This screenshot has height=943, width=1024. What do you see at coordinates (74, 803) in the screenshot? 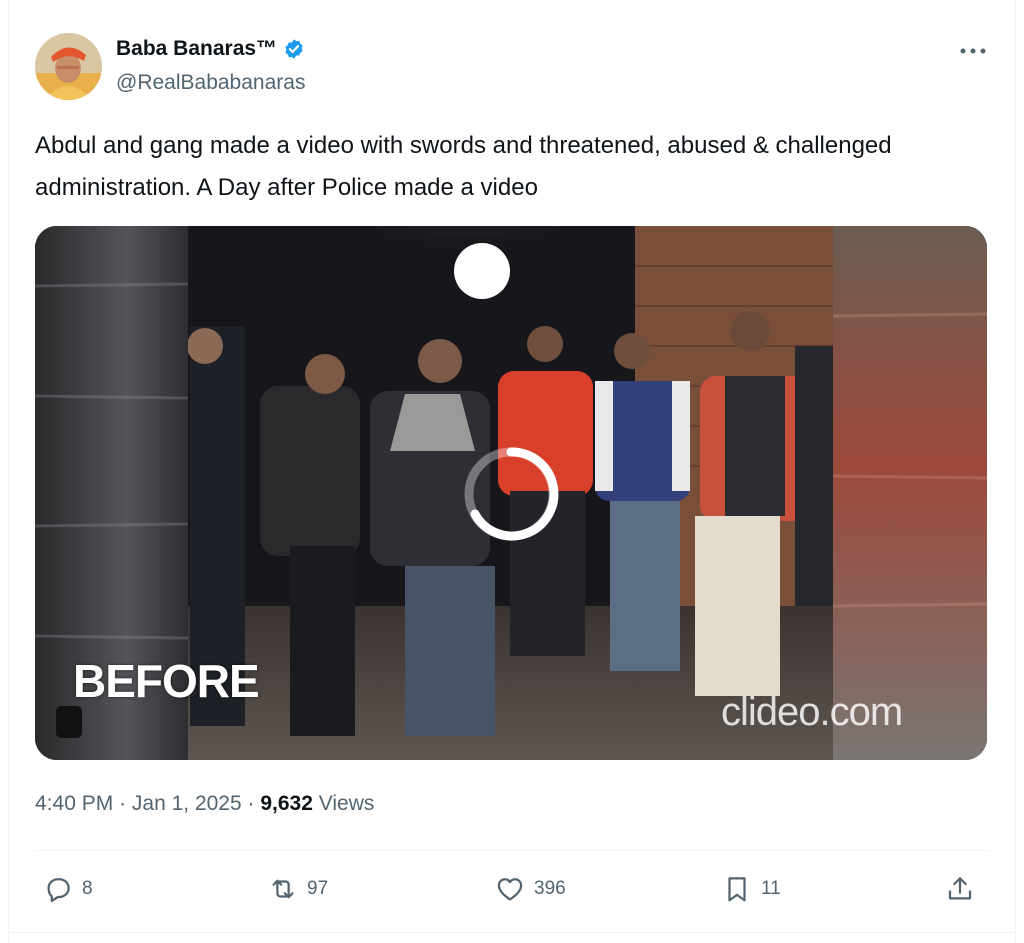
I see `tweet-time: 4:40 PM` at bounding box center [74, 803].